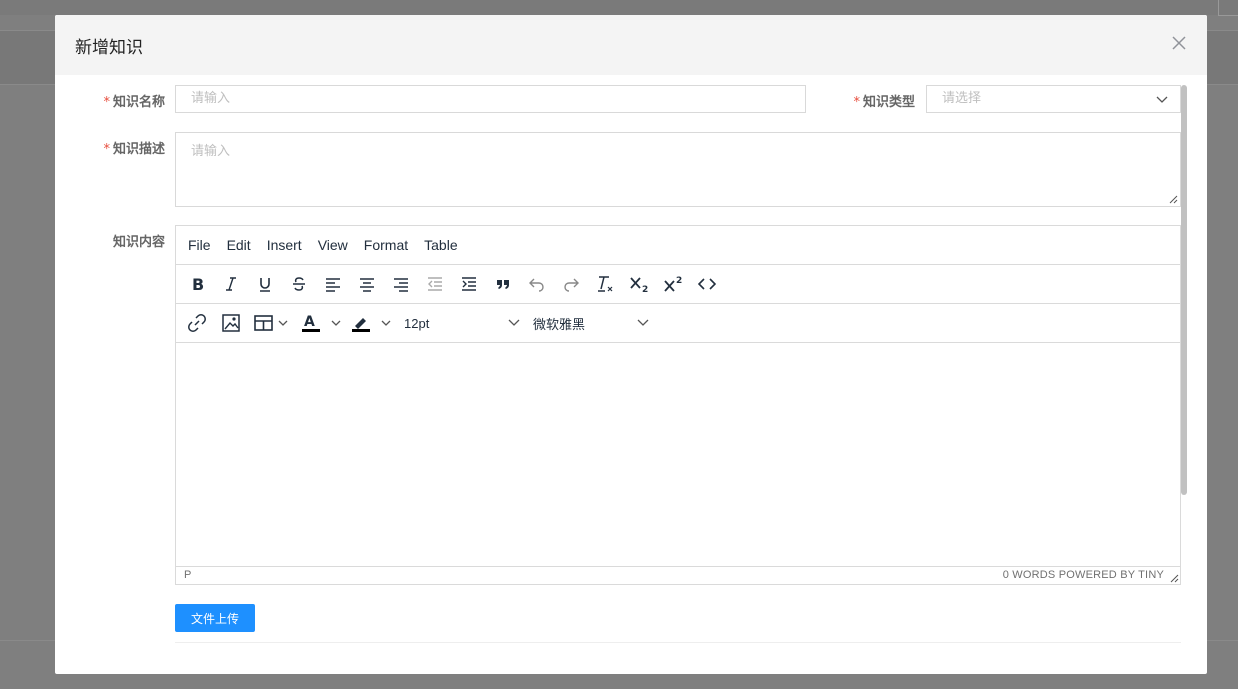 Image resolution: width=1238 pixels, height=689 pixels. What do you see at coordinates (559, 324) in the screenshot?
I see `font-family-value: 微软雅黑` at bounding box center [559, 324].